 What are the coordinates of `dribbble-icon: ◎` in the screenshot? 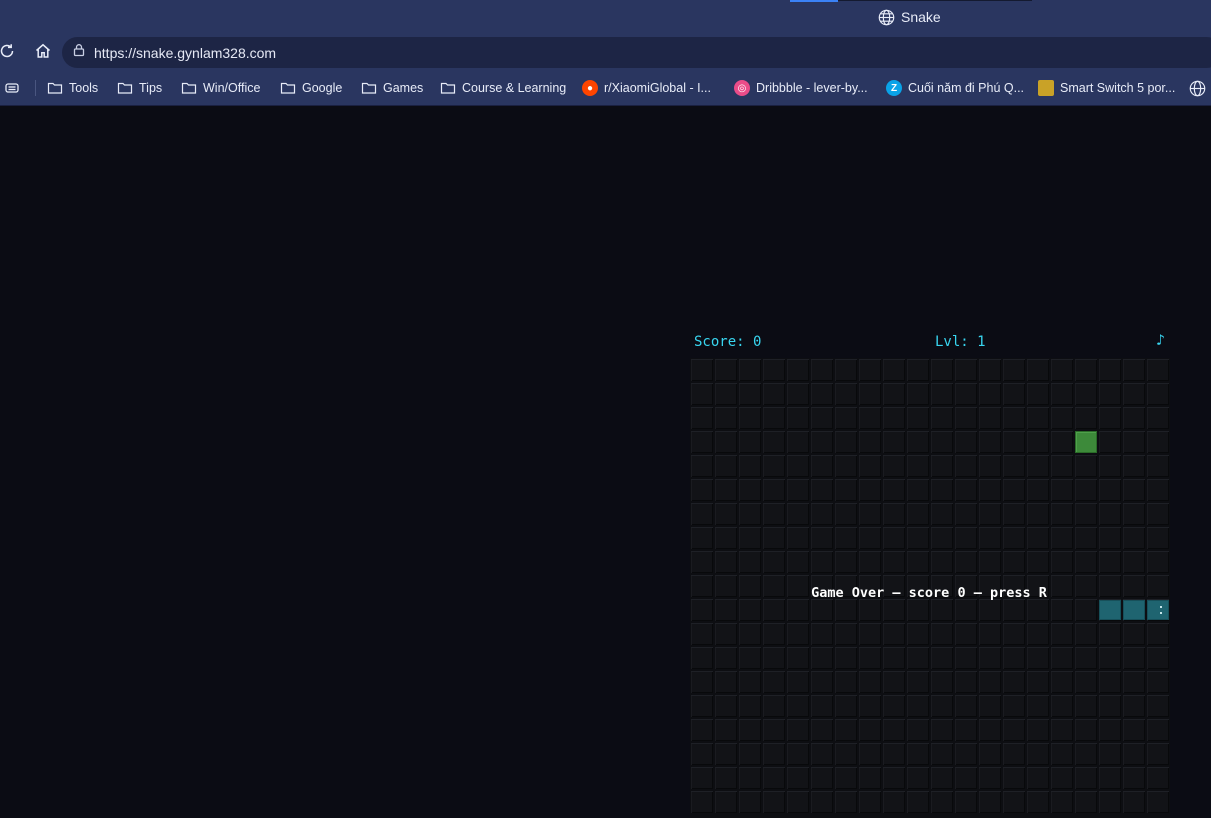 It's located at (742, 88).